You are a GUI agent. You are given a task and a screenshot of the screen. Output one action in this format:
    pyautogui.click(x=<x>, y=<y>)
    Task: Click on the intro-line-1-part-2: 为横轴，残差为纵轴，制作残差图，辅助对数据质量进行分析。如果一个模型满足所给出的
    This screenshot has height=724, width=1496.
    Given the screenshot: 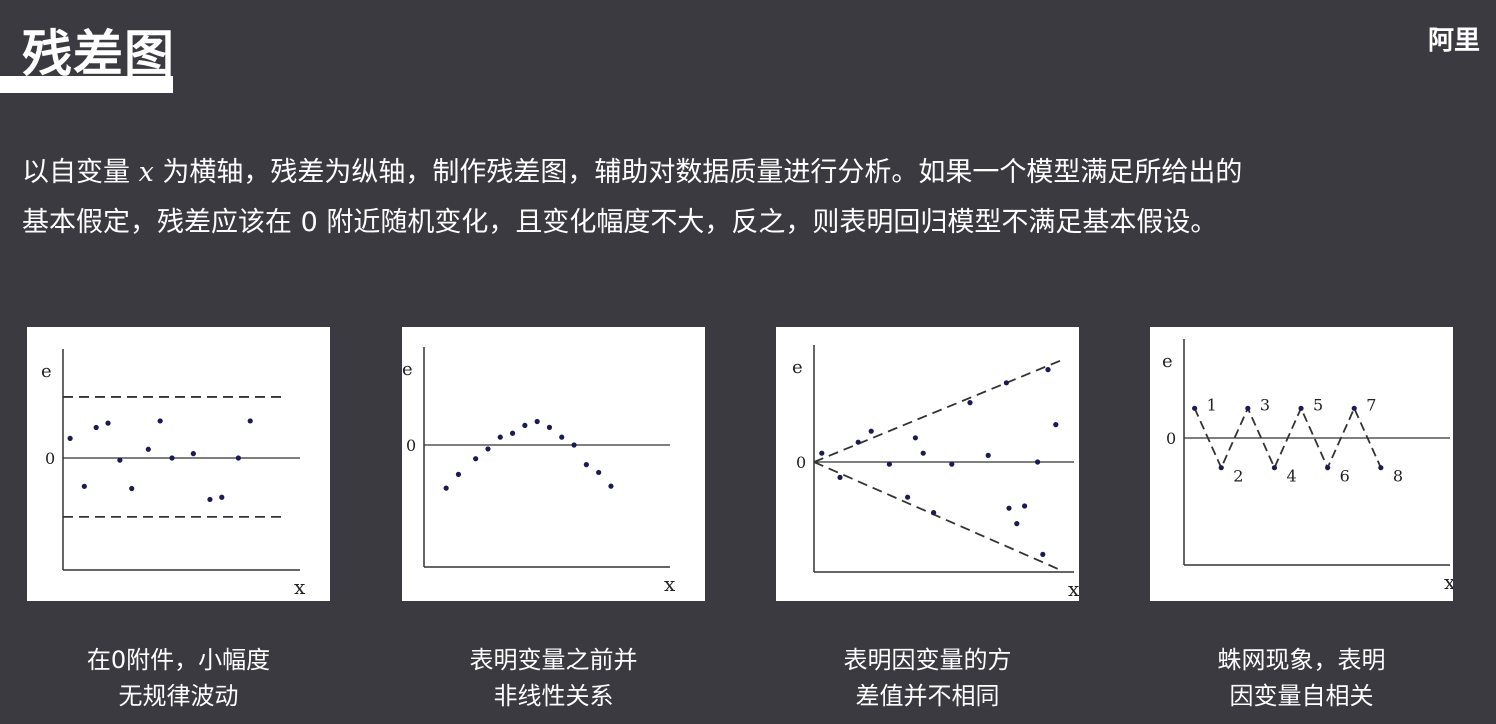 What is the action you would take?
    pyautogui.click(x=698, y=172)
    